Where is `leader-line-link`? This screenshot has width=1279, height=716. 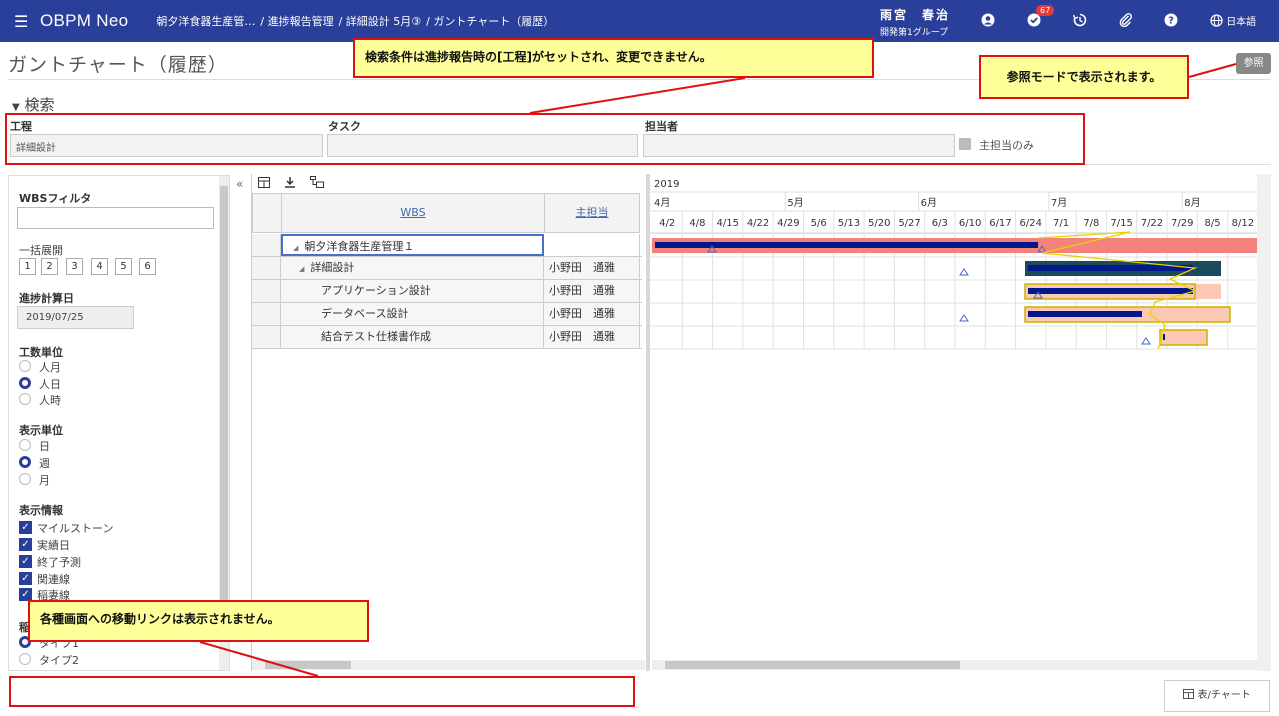
leader-line-link is located at coordinates (259, 659).